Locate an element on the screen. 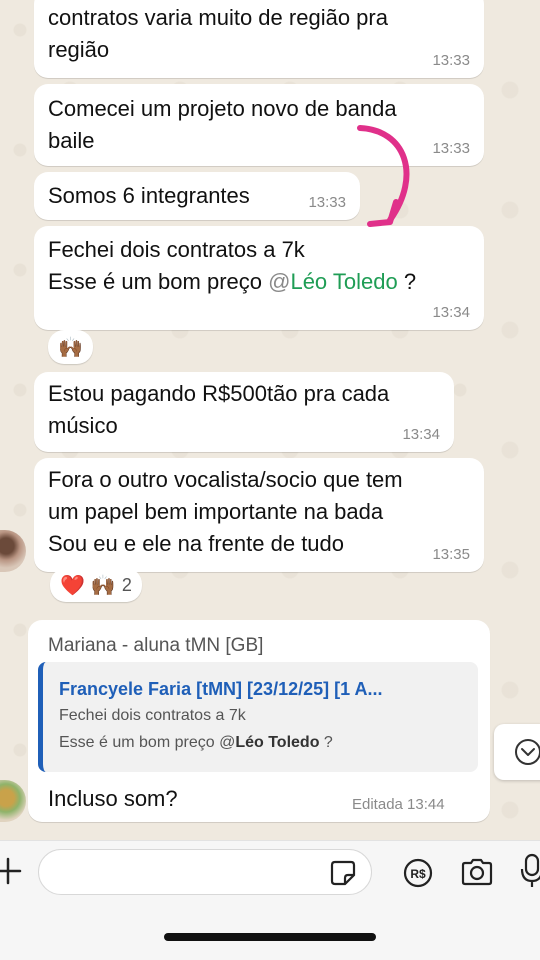 Image resolution: width=540 pixels, height=960 pixels. reaction-badge: 🙌🏾 is located at coordinates (70, 347).